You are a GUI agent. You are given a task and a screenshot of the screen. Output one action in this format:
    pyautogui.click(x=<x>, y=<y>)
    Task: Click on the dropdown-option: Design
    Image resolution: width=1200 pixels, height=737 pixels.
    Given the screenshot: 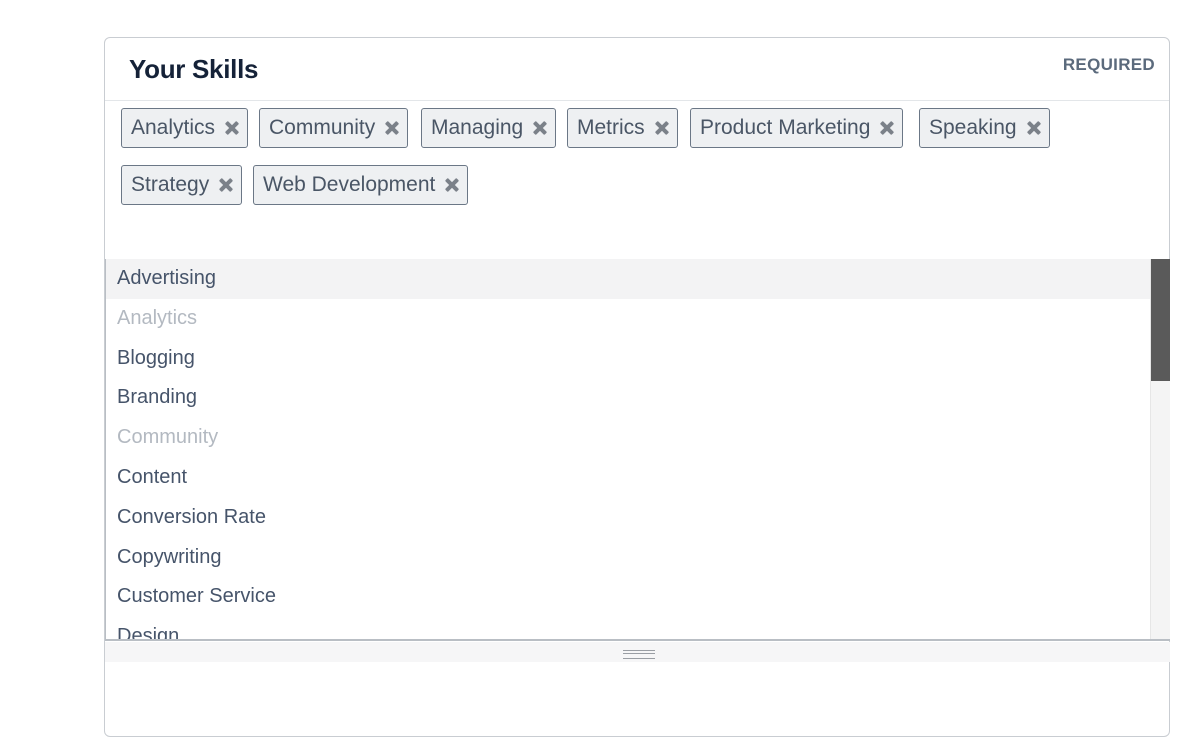 What is the action you would take?
    pyautogui.click(x=629, y=628)
    